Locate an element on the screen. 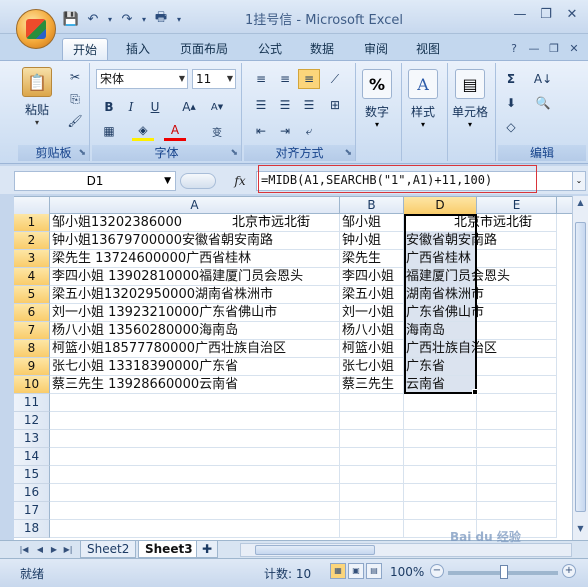  cell-a-7: 杨八小姐 13560280000海南岛 is located at coordinates (195, 331).